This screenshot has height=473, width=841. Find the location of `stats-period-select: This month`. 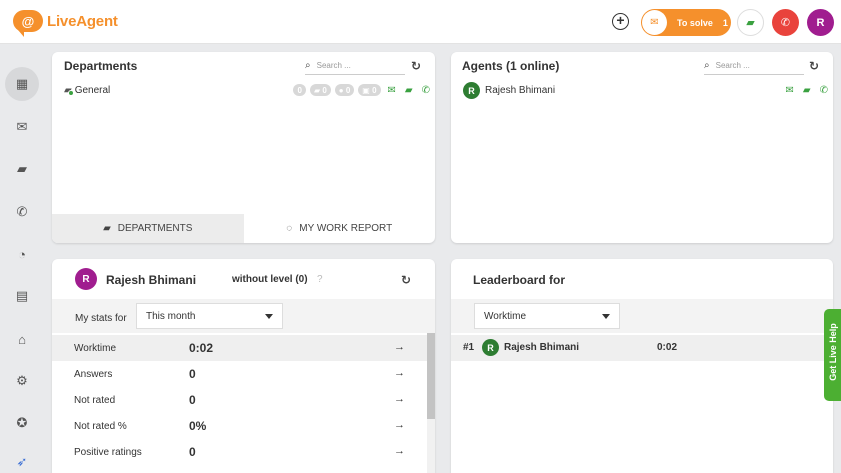

stats-period-select: This month is located at coordinates (209, 316).